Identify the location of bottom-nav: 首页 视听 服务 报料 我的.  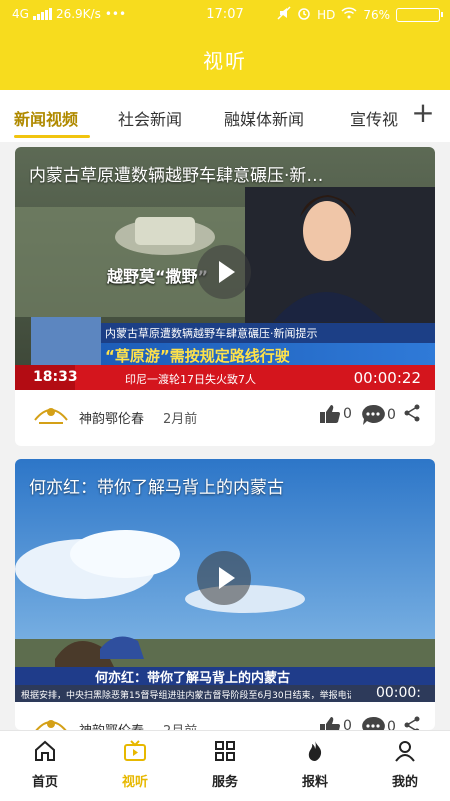
(225, 765).